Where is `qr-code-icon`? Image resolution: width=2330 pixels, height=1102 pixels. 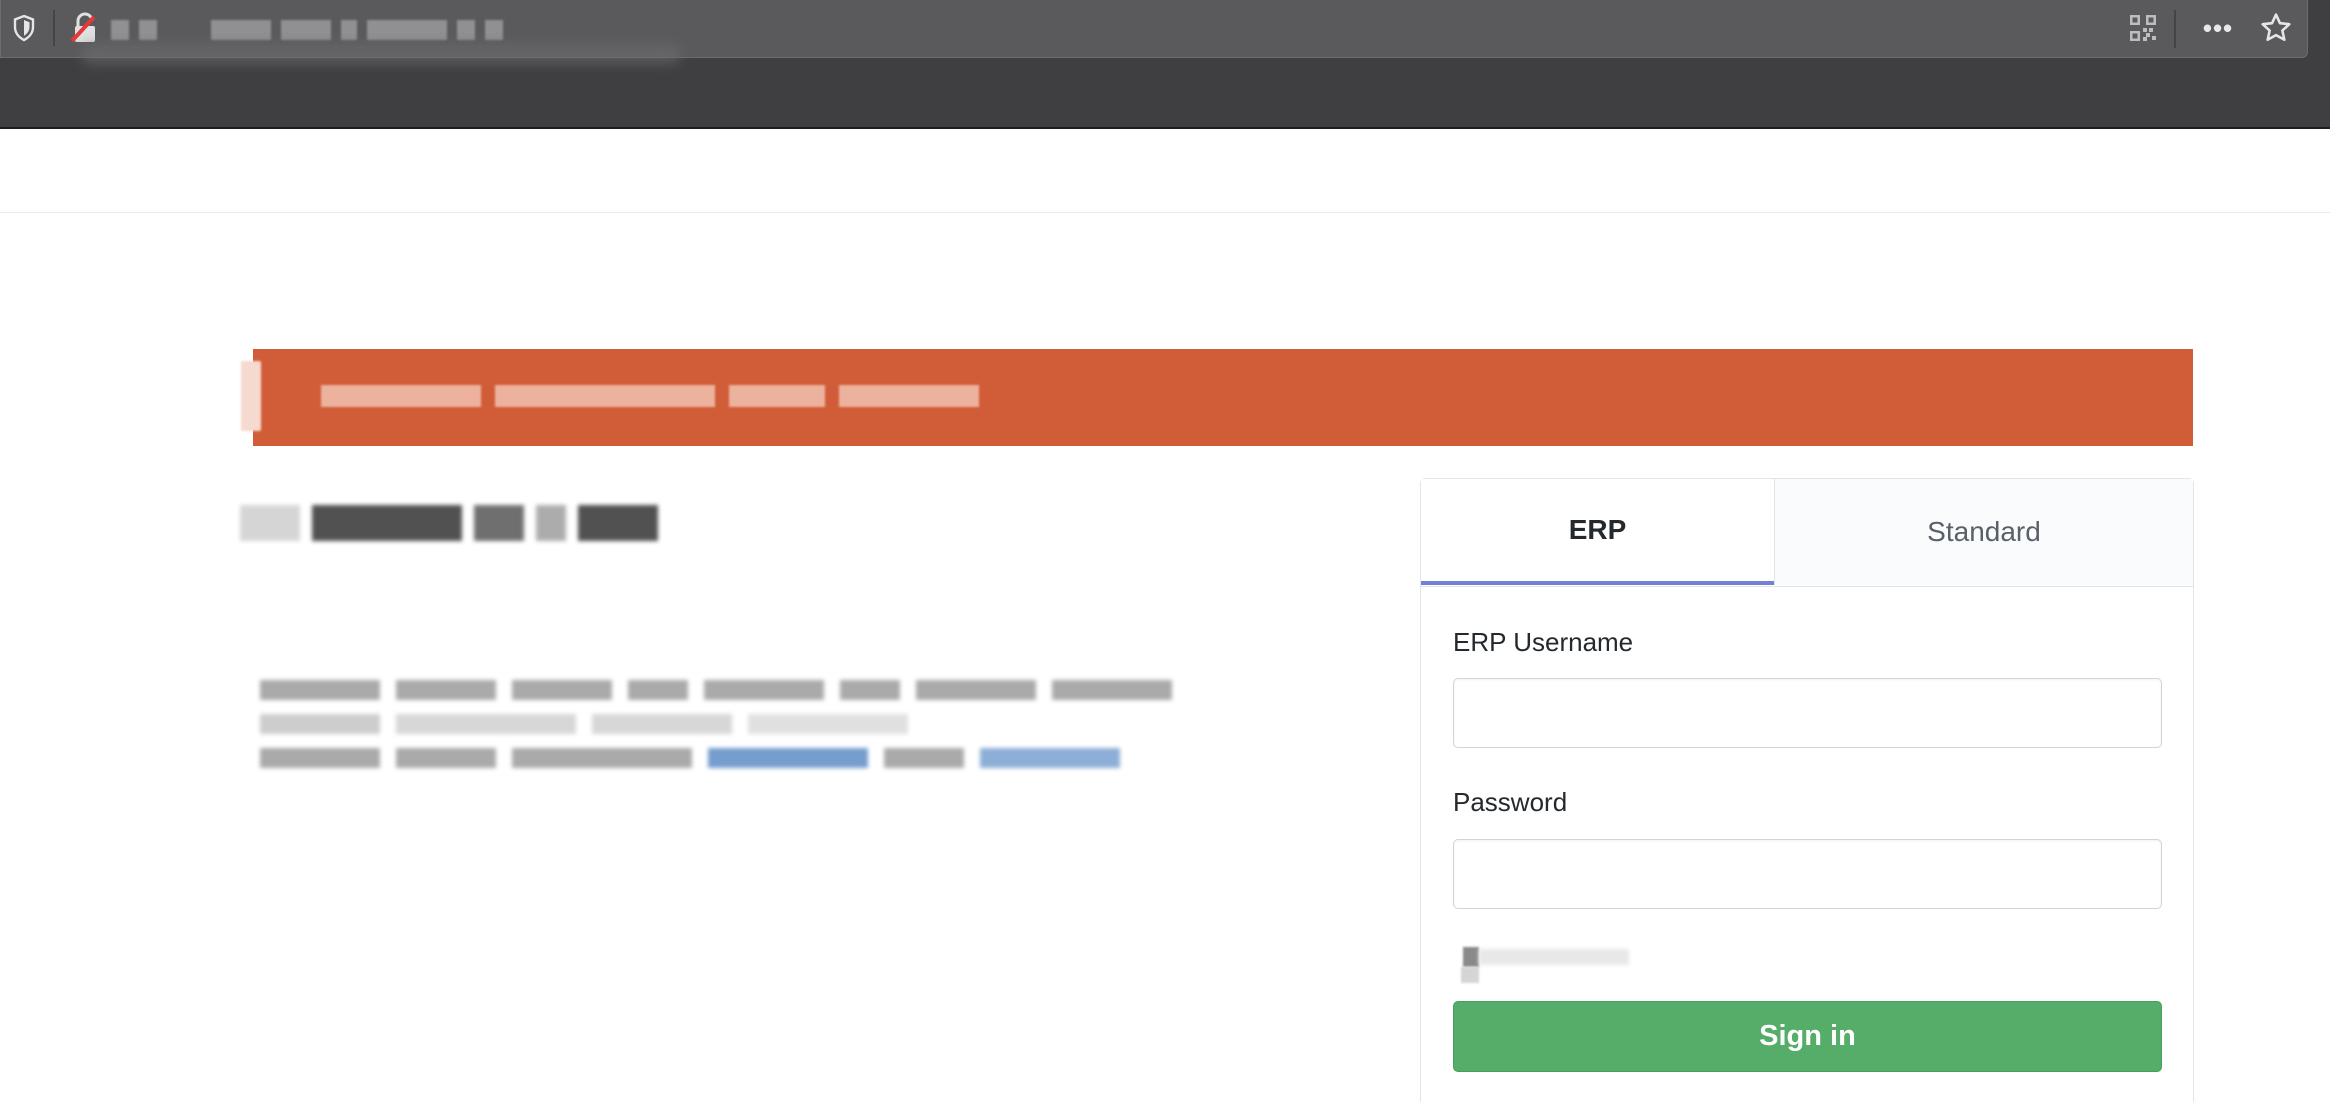
qr-code-icon is located at coordinates (2143, 28).